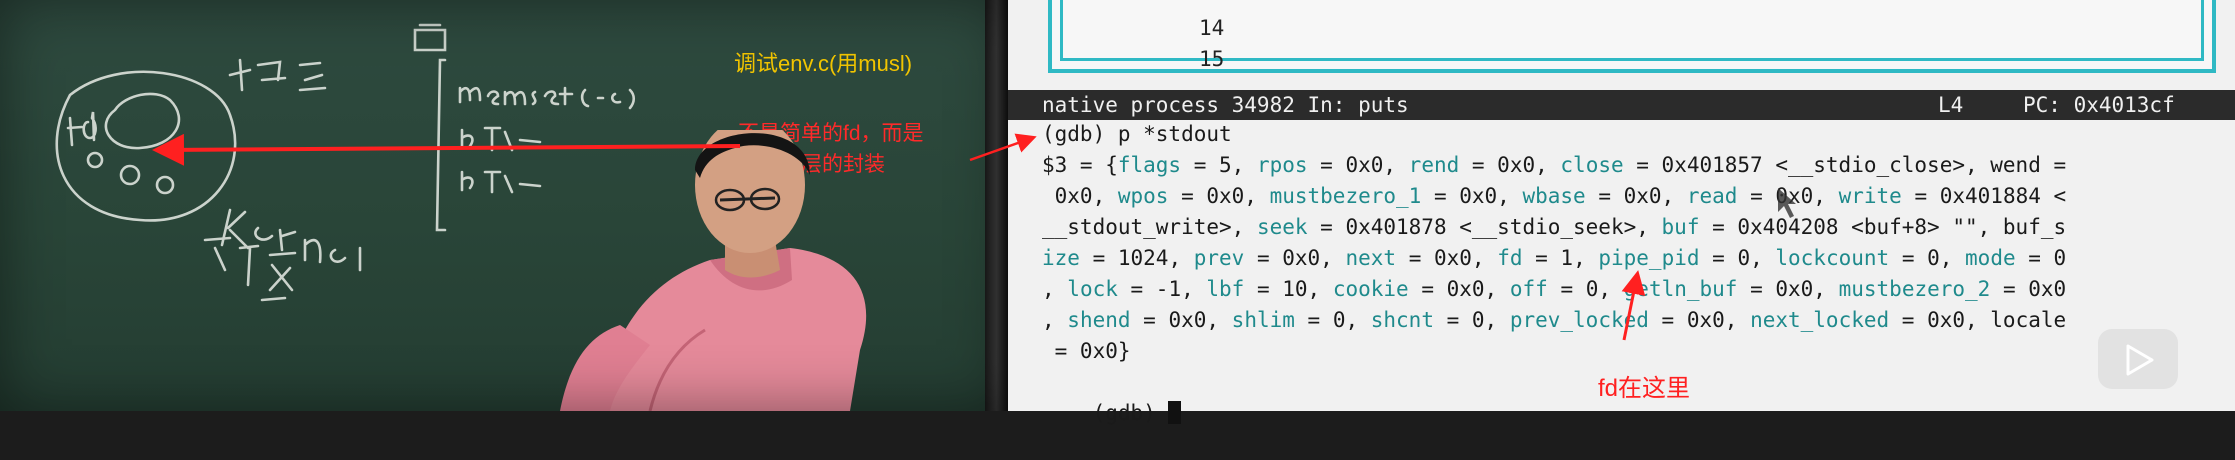  I want to click on video-play-button, so click(2138, 359).